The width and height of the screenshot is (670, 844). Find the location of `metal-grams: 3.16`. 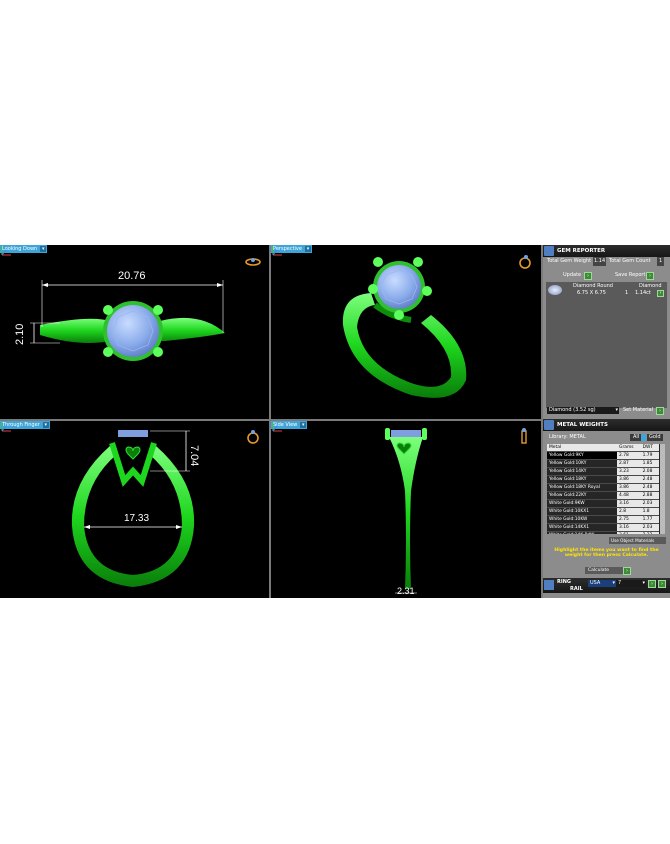

metal-grams: 3.16 is located at coordinates (629, 527).